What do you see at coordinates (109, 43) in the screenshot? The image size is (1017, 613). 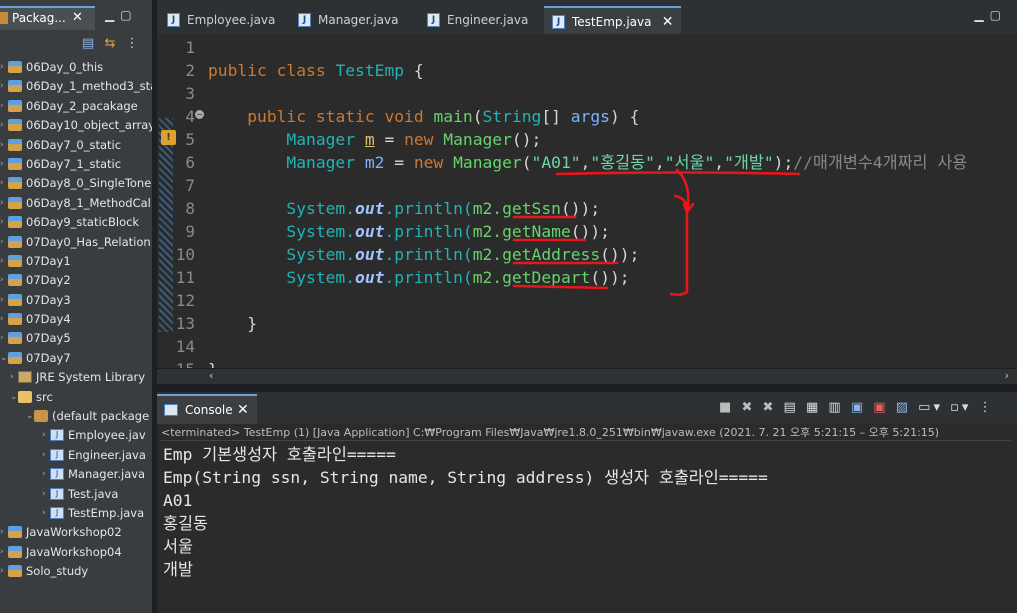 I see `link-editor-icon: ⇆` at bounding box center [109, 43].